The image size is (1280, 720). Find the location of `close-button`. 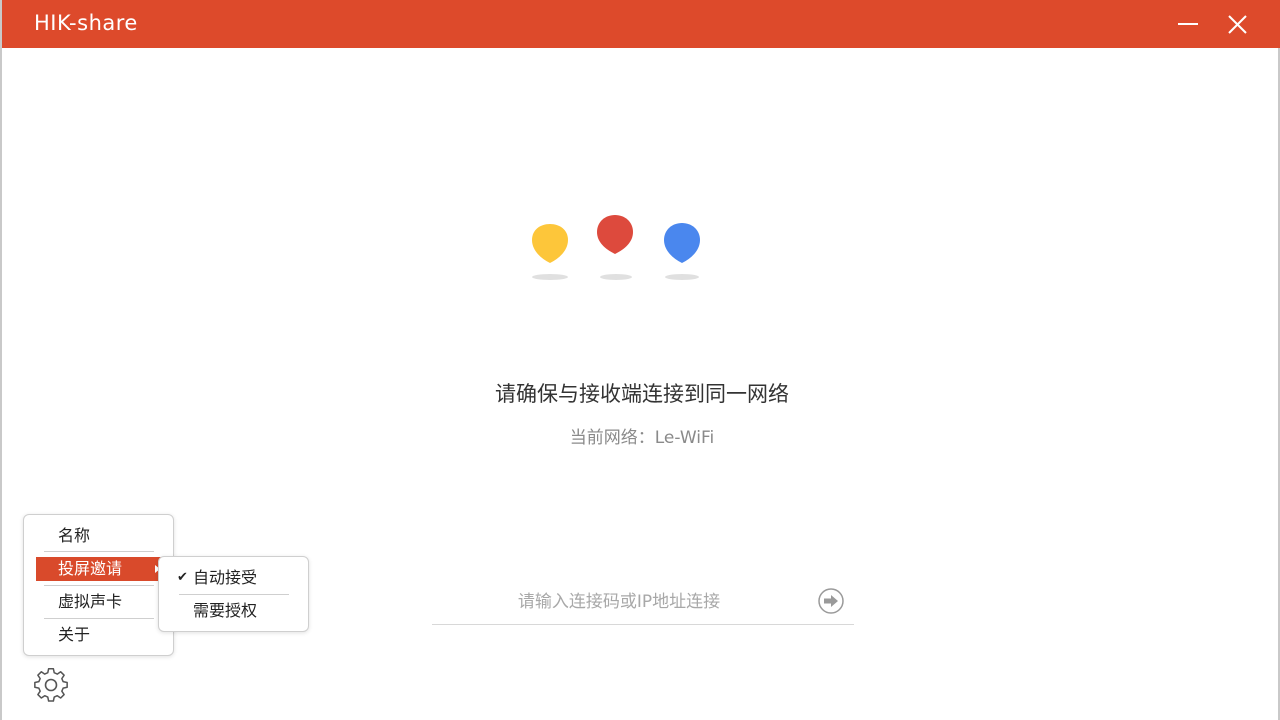

close-button is located at coordinates (1238, 24).